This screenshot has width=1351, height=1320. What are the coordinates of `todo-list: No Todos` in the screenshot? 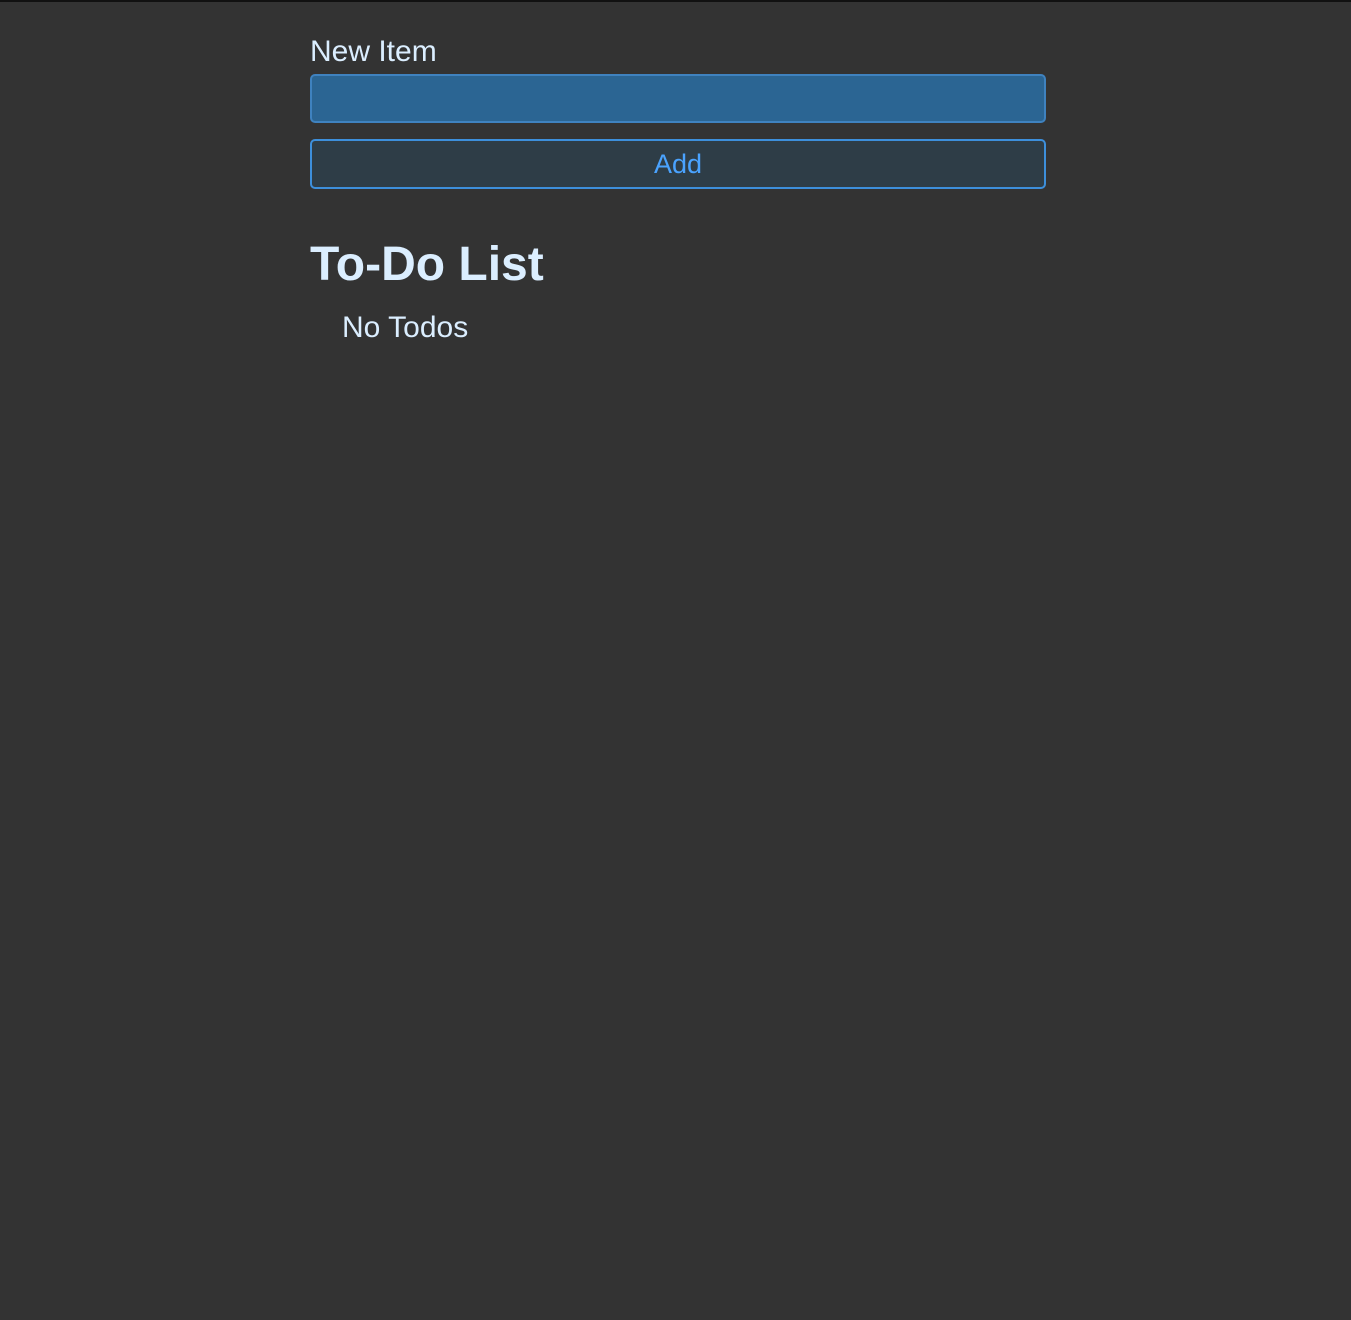 It's located at (405, 328).